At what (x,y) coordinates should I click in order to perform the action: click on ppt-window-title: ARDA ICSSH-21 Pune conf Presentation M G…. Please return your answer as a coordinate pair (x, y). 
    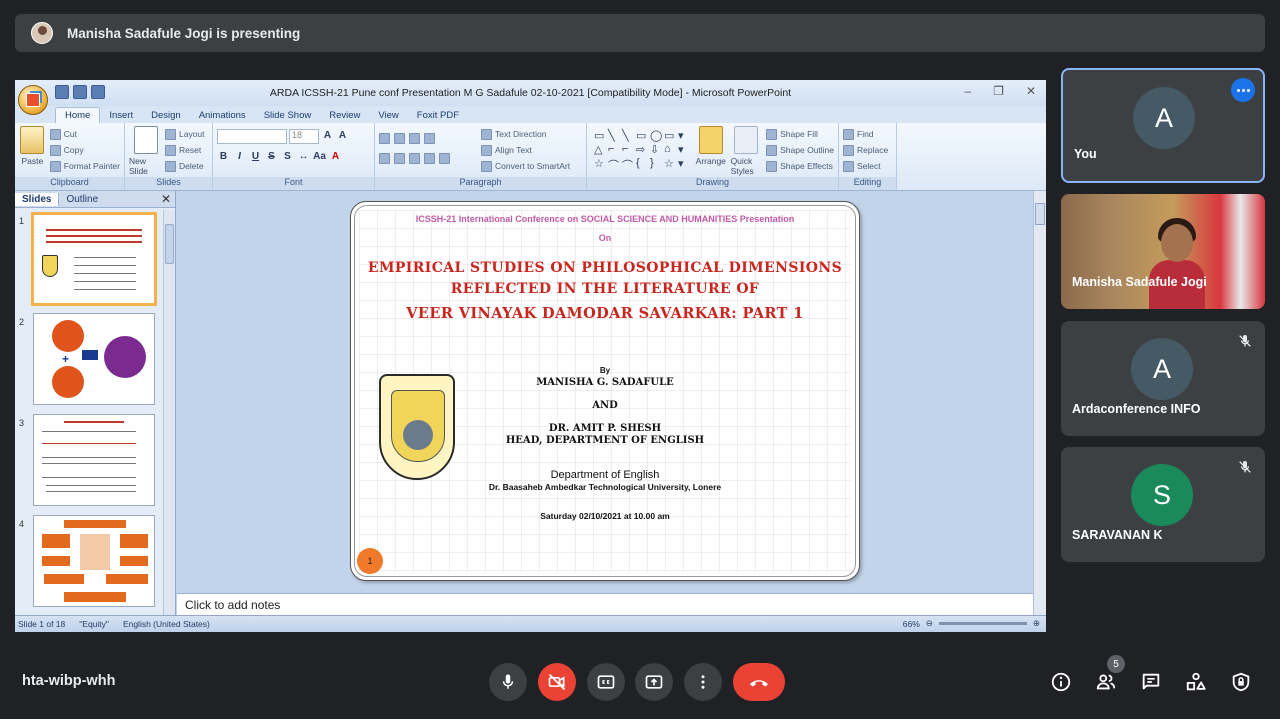
    Looking at the image, I should click on (530, 93).